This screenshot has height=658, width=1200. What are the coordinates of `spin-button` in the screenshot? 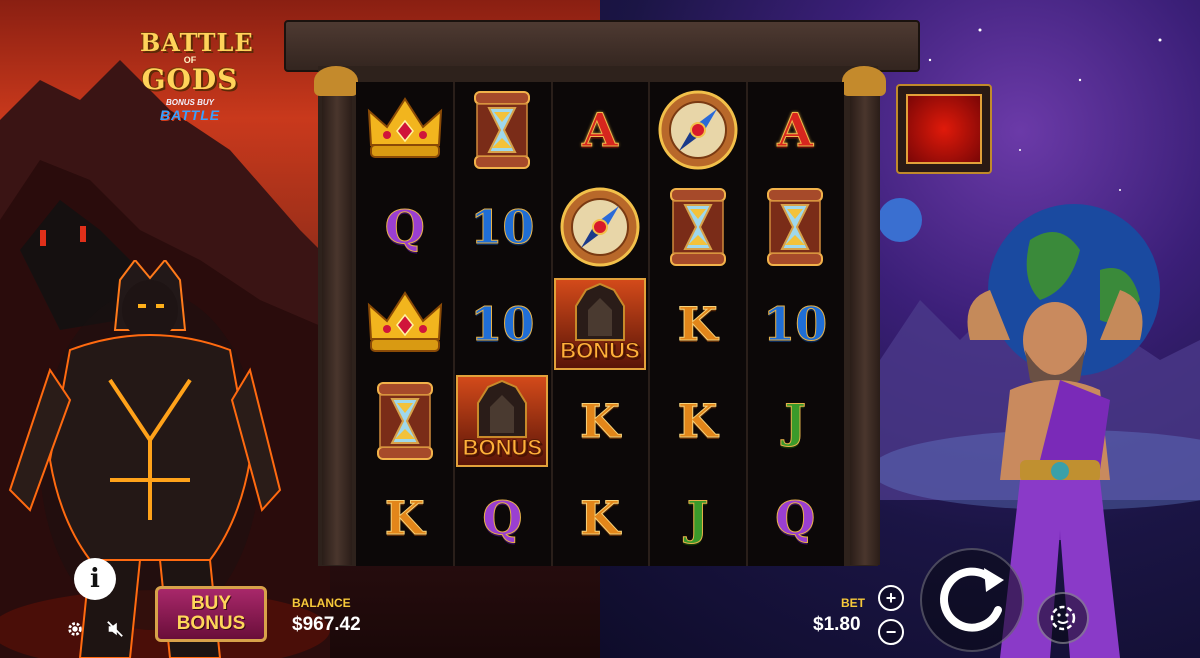 It's located at (972, 600).